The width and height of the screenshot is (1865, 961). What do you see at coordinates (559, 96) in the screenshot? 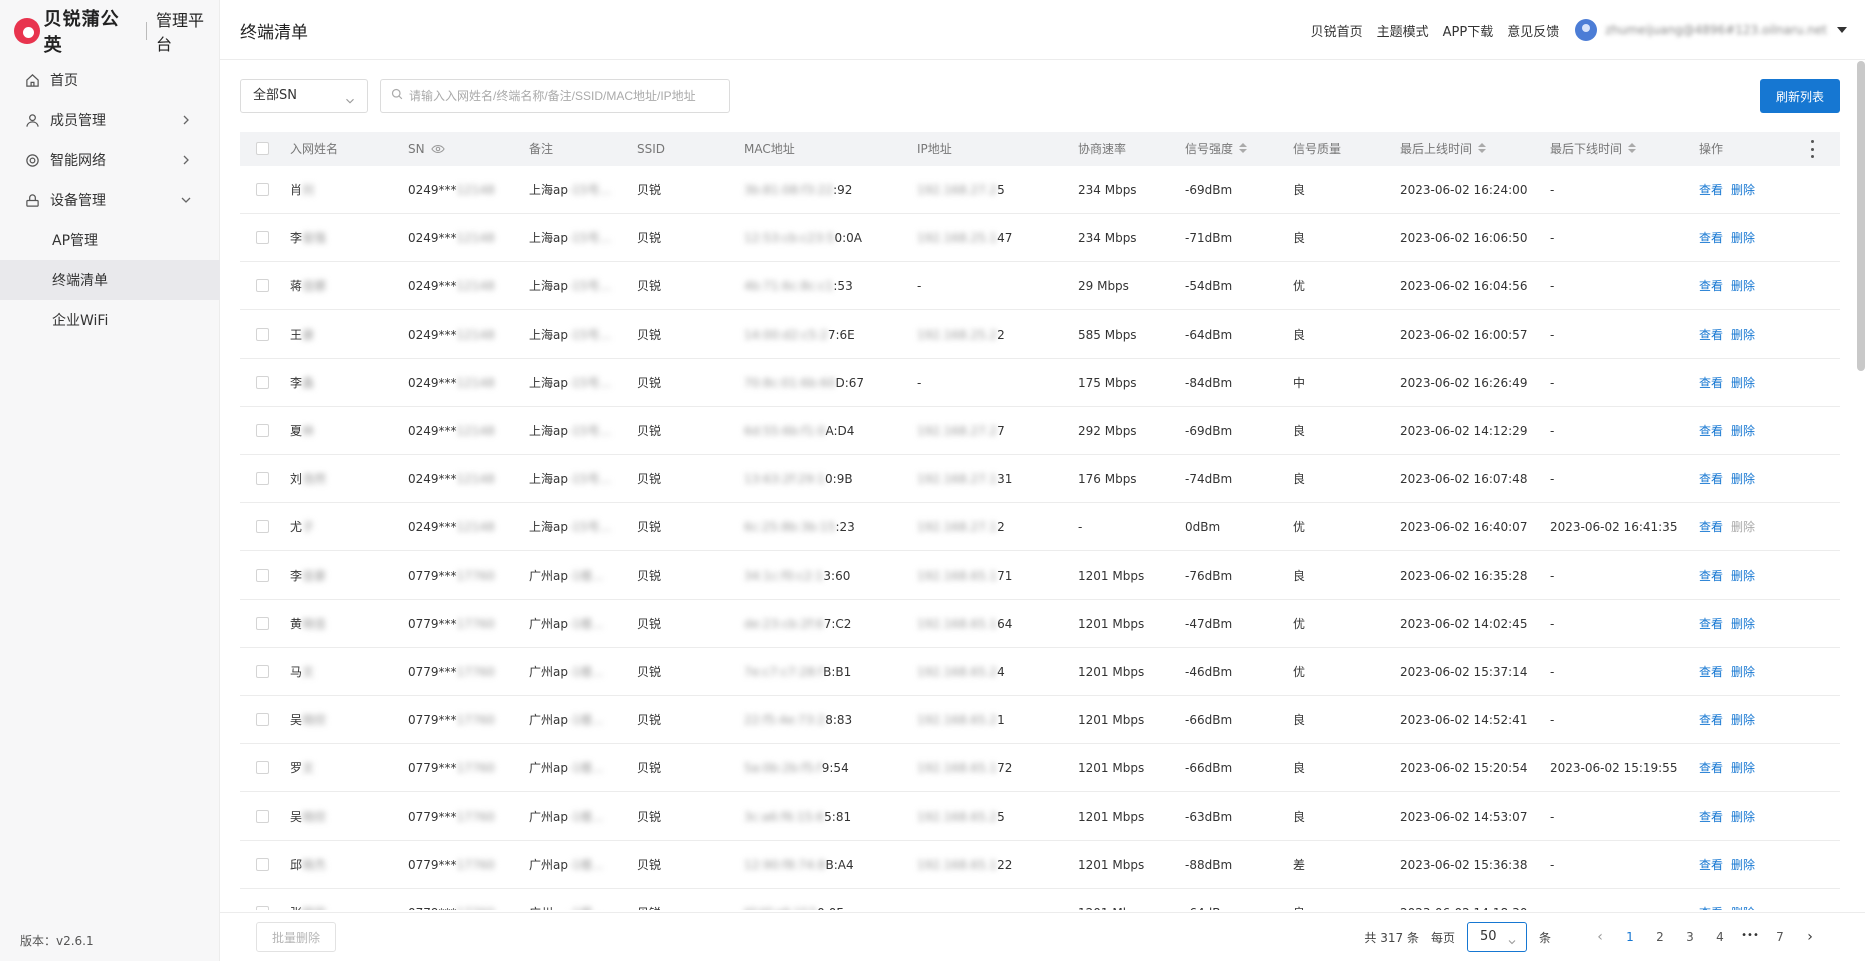
I see `search-input` at bounding box center [559, 96].